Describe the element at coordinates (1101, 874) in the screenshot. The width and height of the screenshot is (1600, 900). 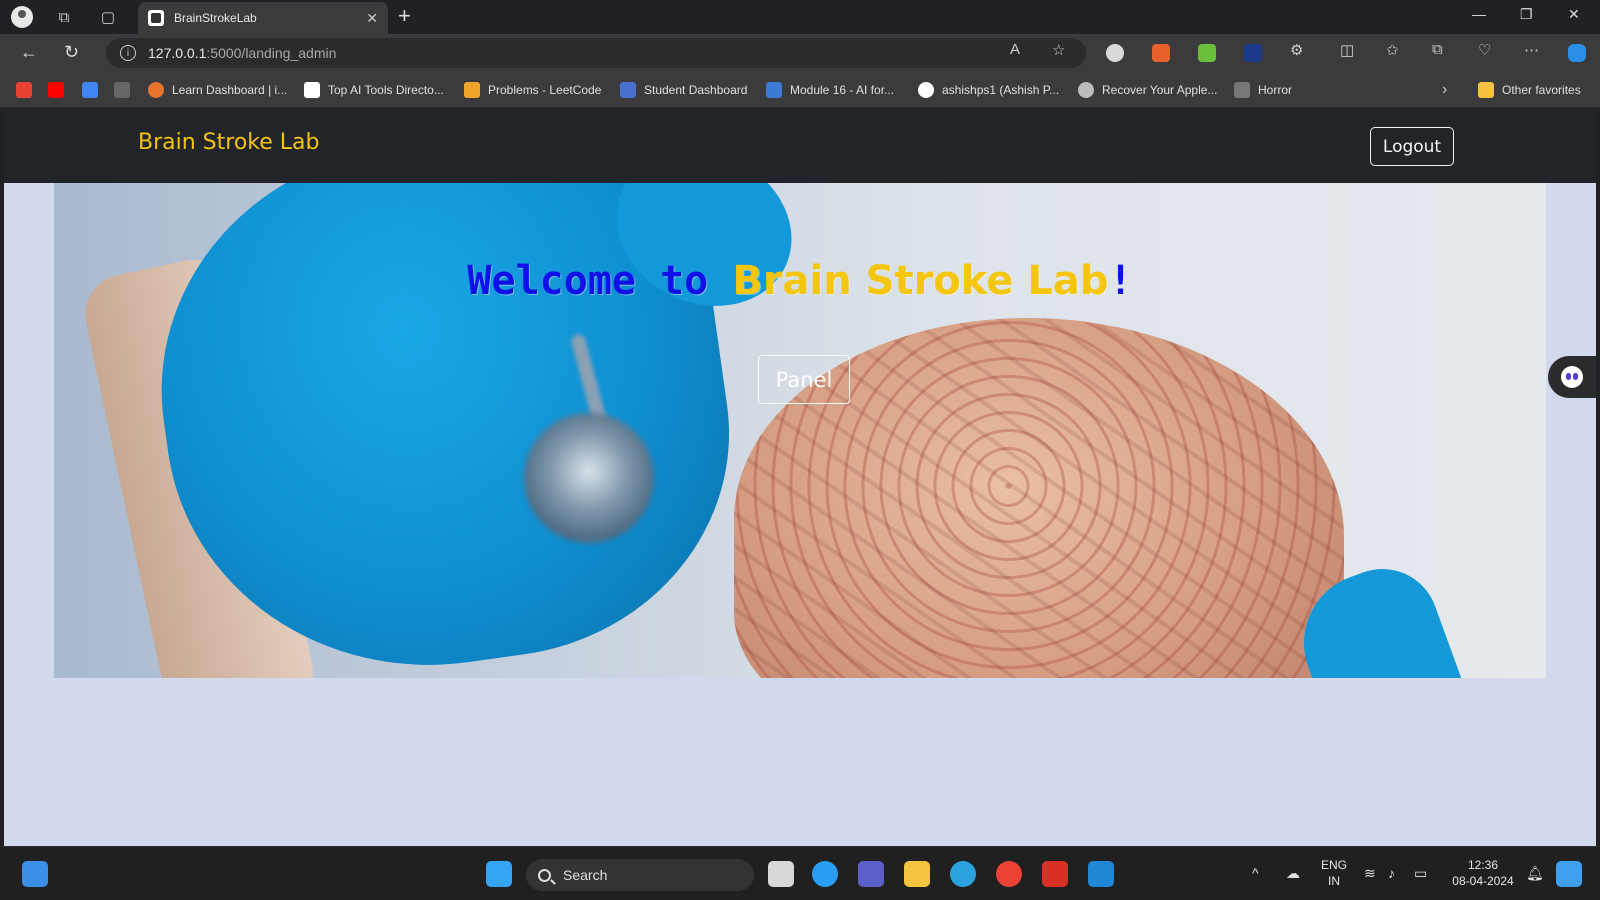
I see `vscode-icon` at that location.